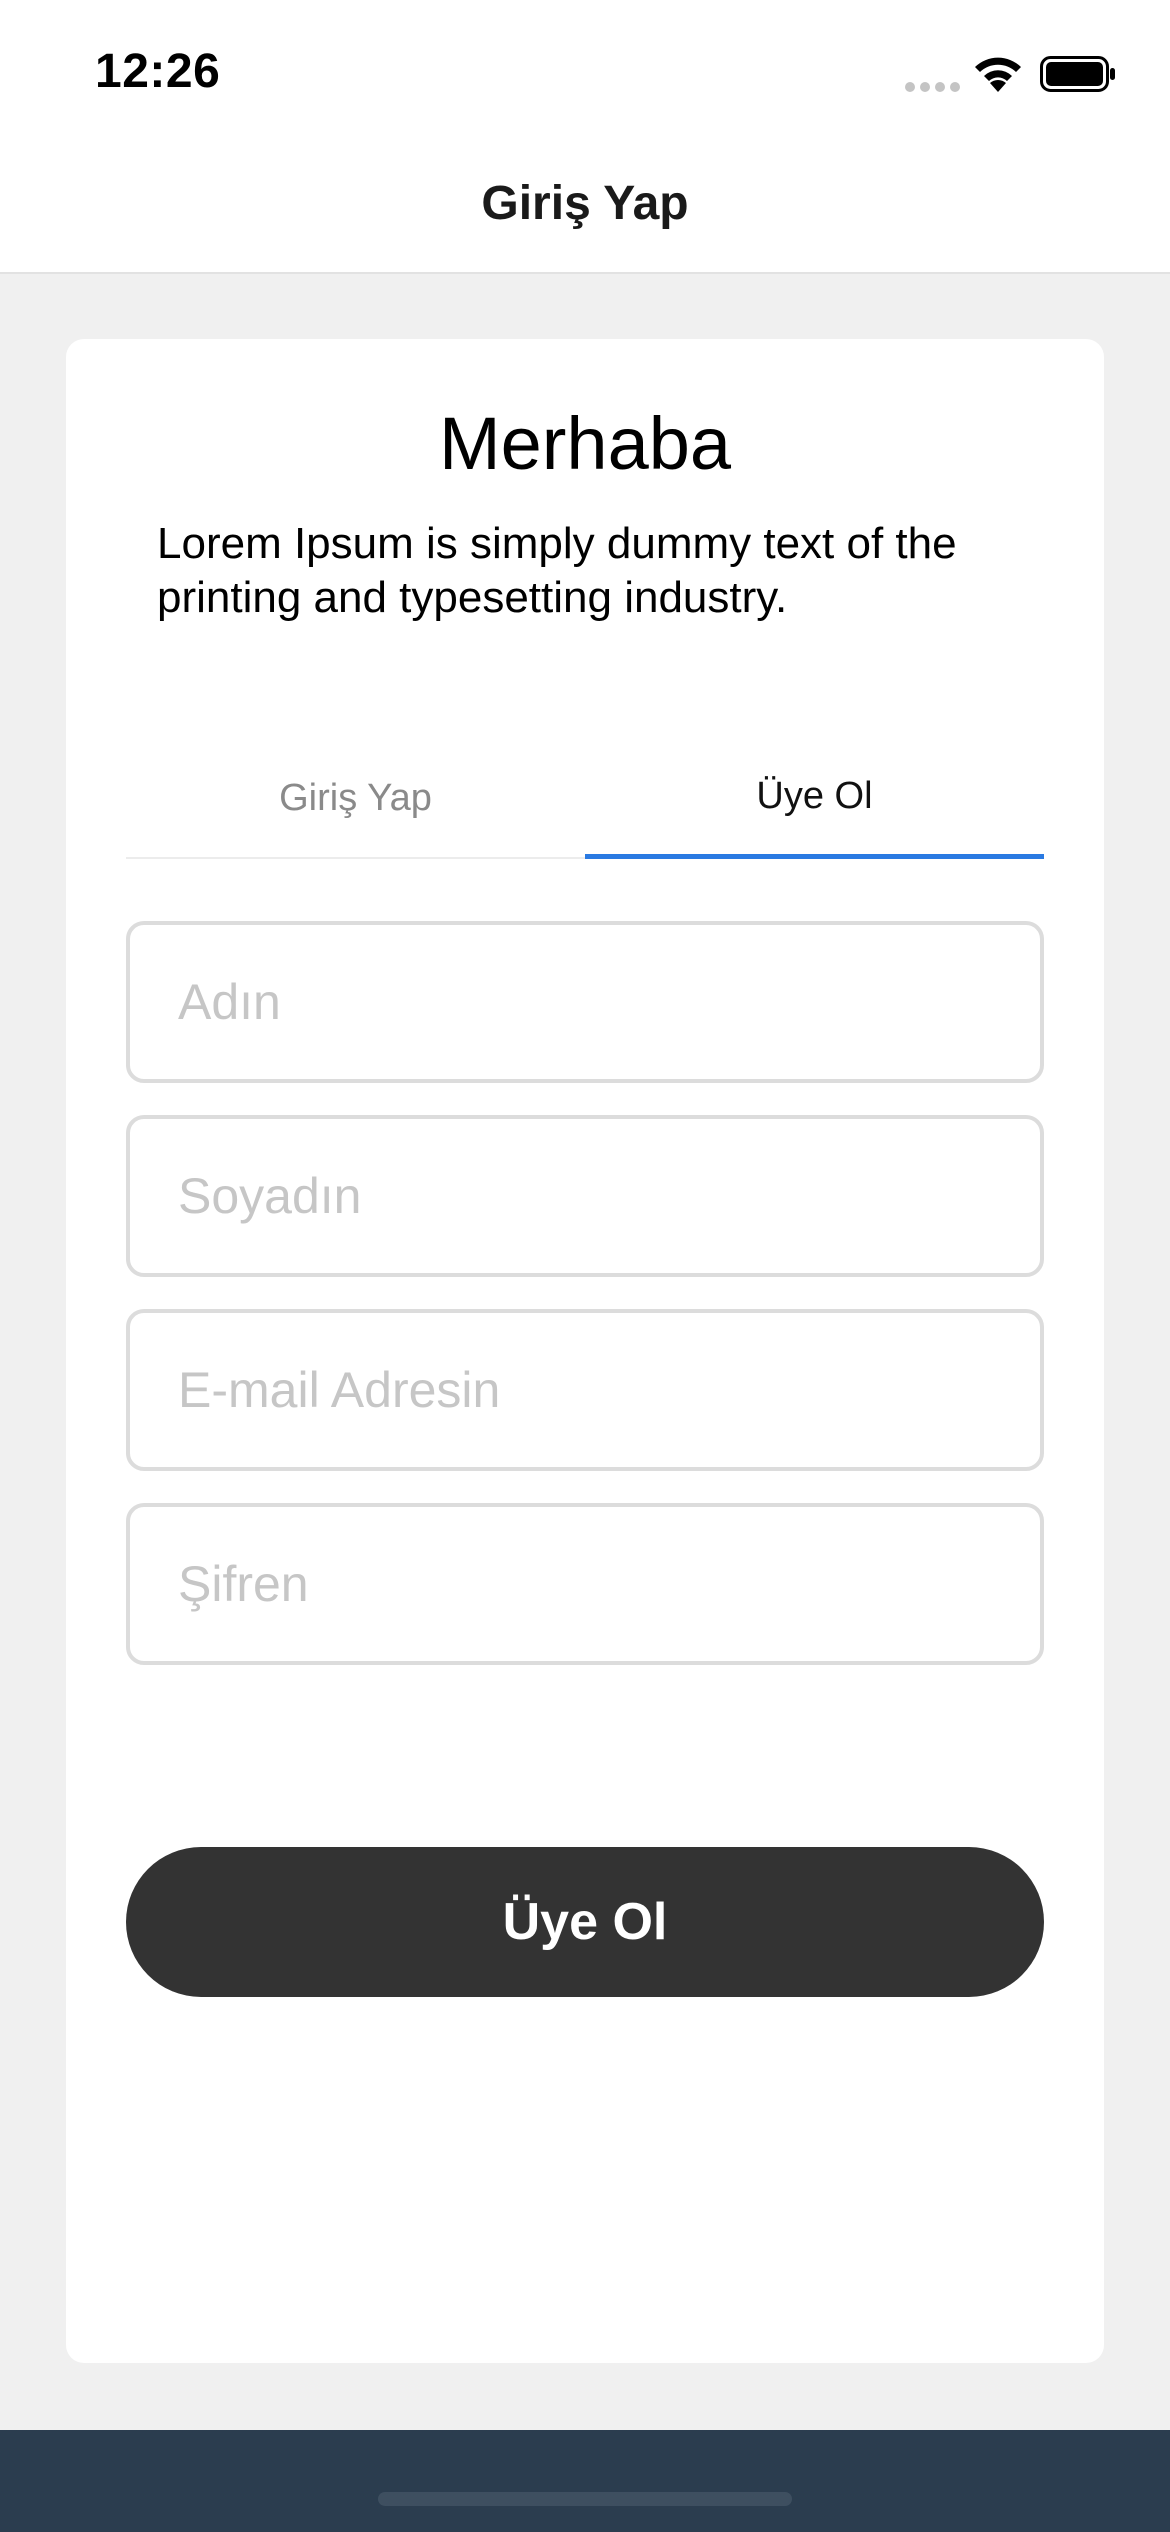 The width and height of the screenshot is (1170, 2532). Describe the element at coordinates (585, 203) in the screenshot. I see `page-title: Giriş Yap` at that location.